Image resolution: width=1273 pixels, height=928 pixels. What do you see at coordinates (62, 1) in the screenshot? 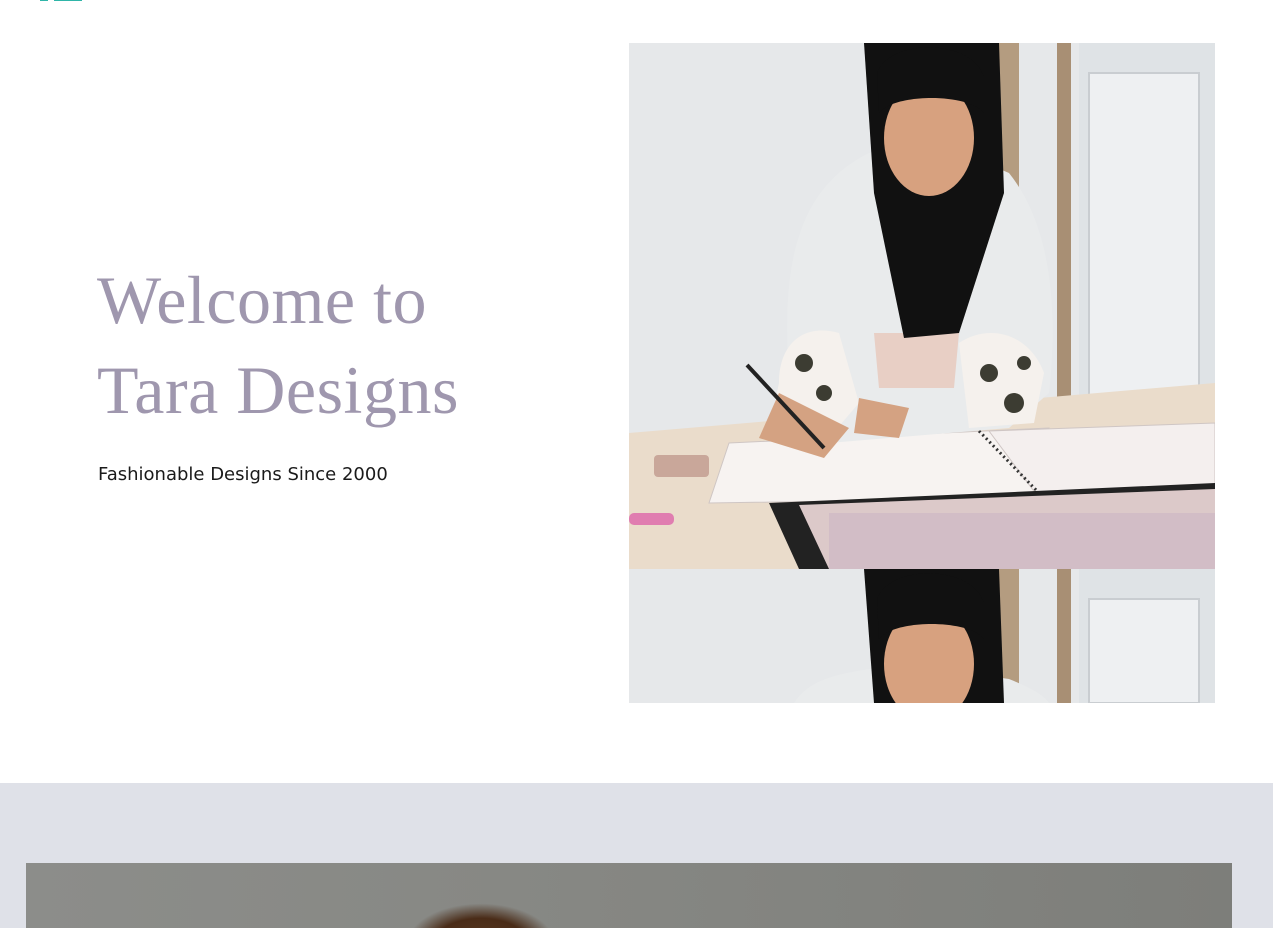
I see `site-logo` at bounding box center [62, 1].